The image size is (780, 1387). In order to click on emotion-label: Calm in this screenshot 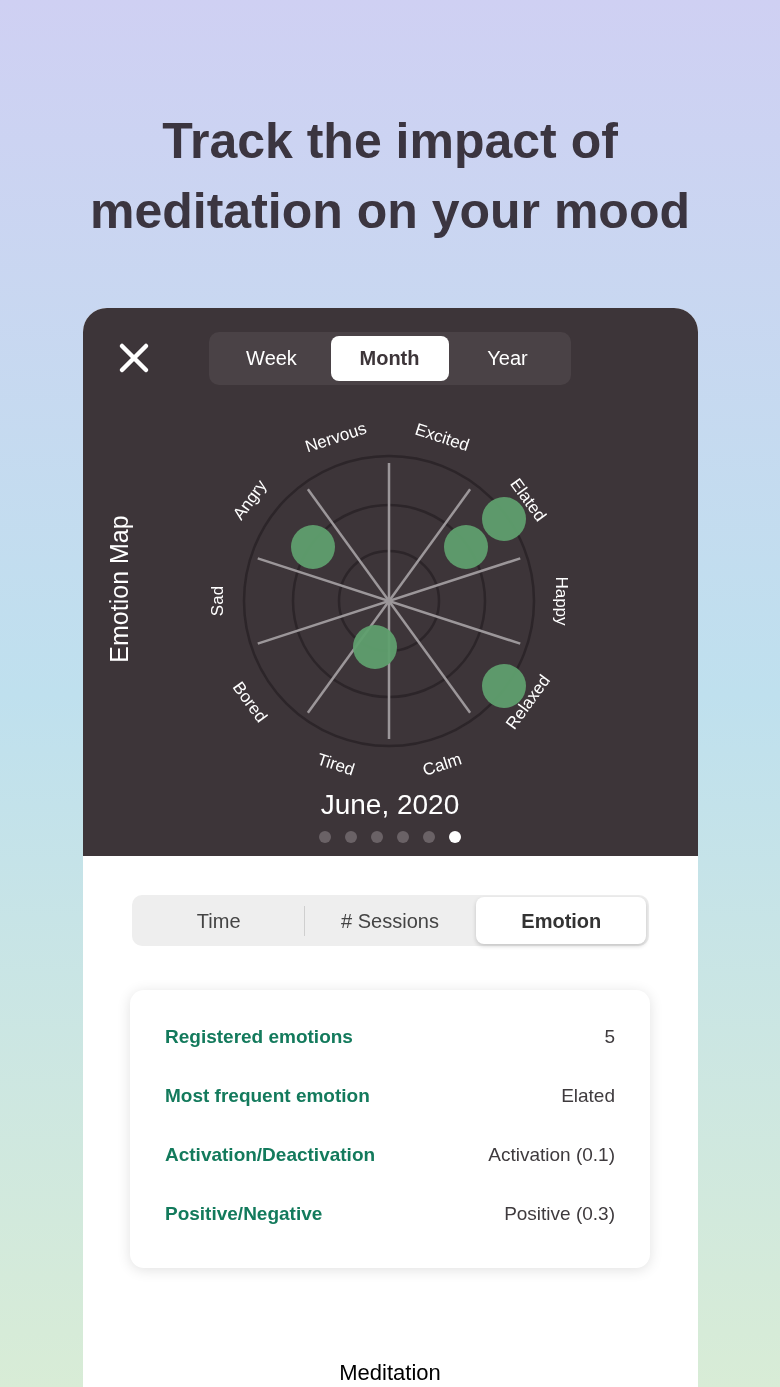, I will do `click(441, 764)`.